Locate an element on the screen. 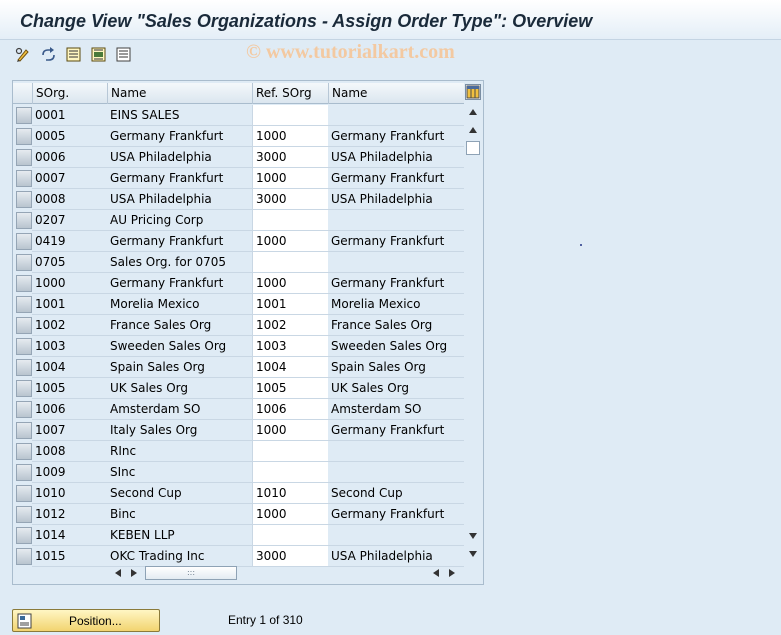 Image resolution: width=781 pixels, height=635 pixels. cell-sorg: 0207 is located at coordinates (69, 220).